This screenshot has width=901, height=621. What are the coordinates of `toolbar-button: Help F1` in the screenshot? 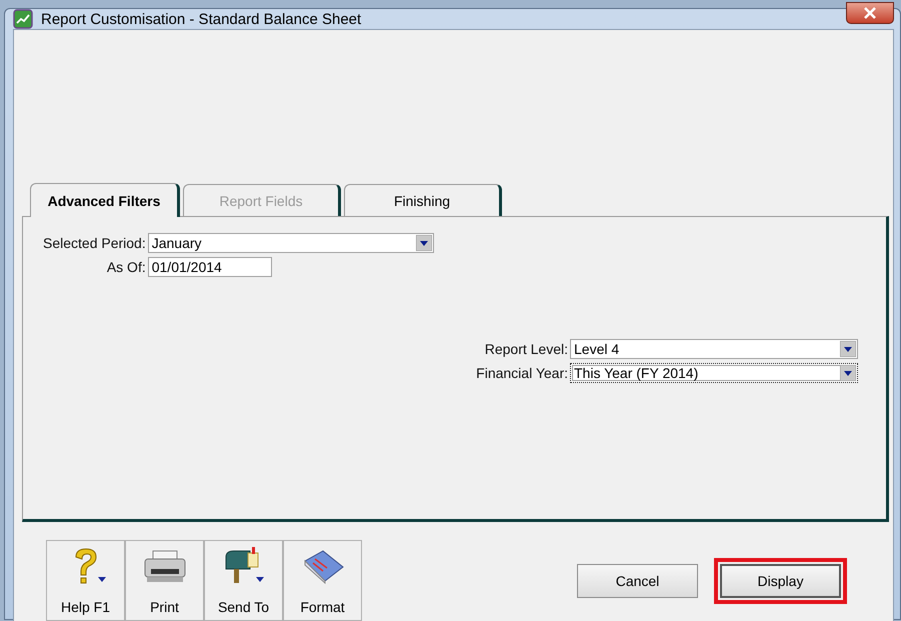 It's located at (85, 580).